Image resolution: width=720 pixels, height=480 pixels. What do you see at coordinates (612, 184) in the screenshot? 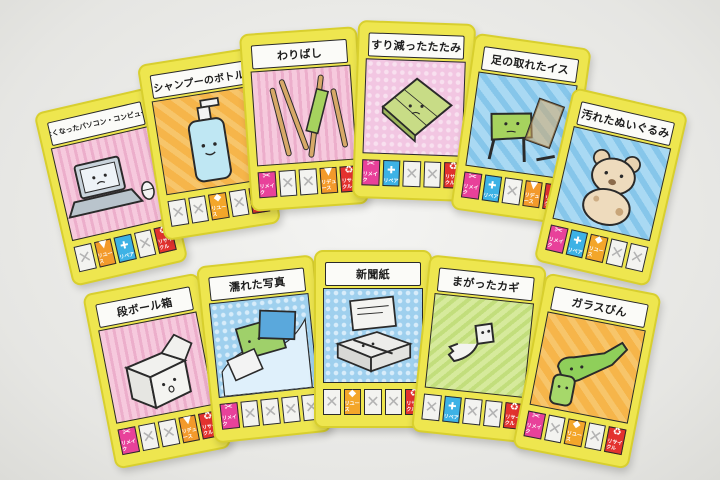
I see `stuffed-bear-illustration` at bounding box center [612, 184].